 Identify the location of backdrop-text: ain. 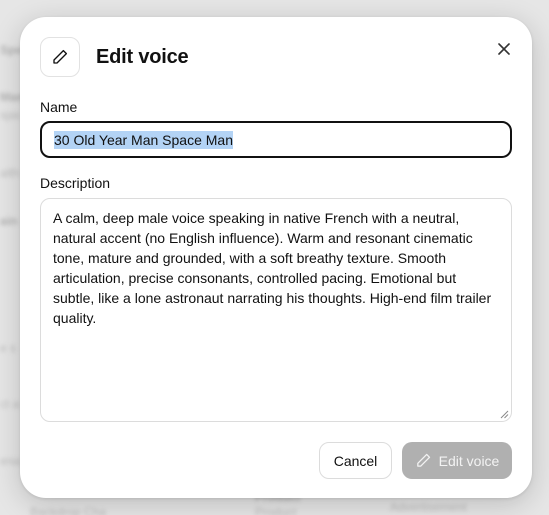
(9, 221).